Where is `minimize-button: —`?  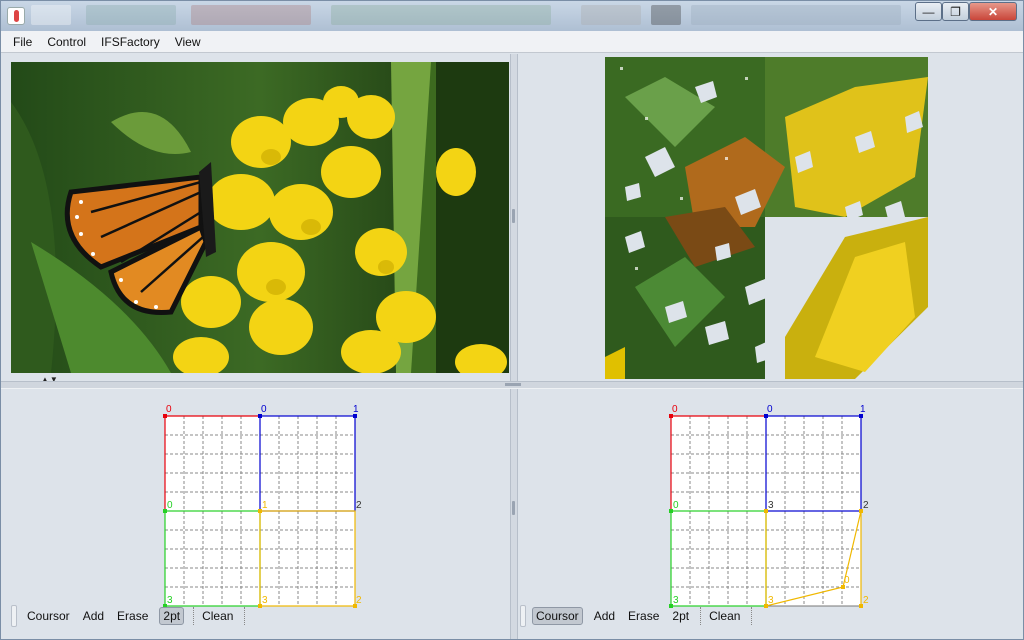
minimize-button: — is located at coordinates (928, 11).